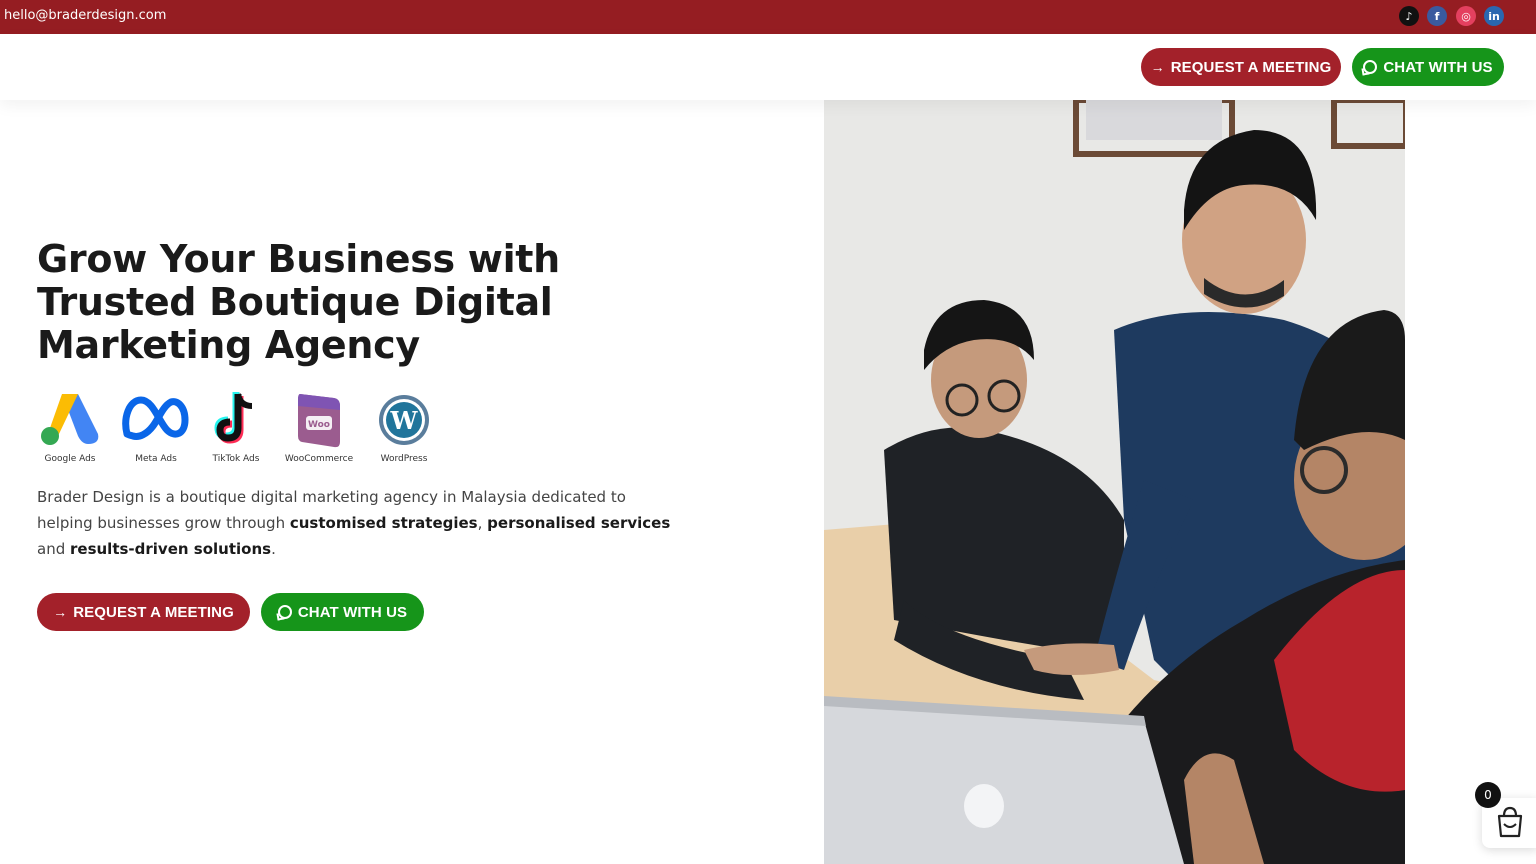  I want to click on cart-count-badge: 0, so click(1488, 795).